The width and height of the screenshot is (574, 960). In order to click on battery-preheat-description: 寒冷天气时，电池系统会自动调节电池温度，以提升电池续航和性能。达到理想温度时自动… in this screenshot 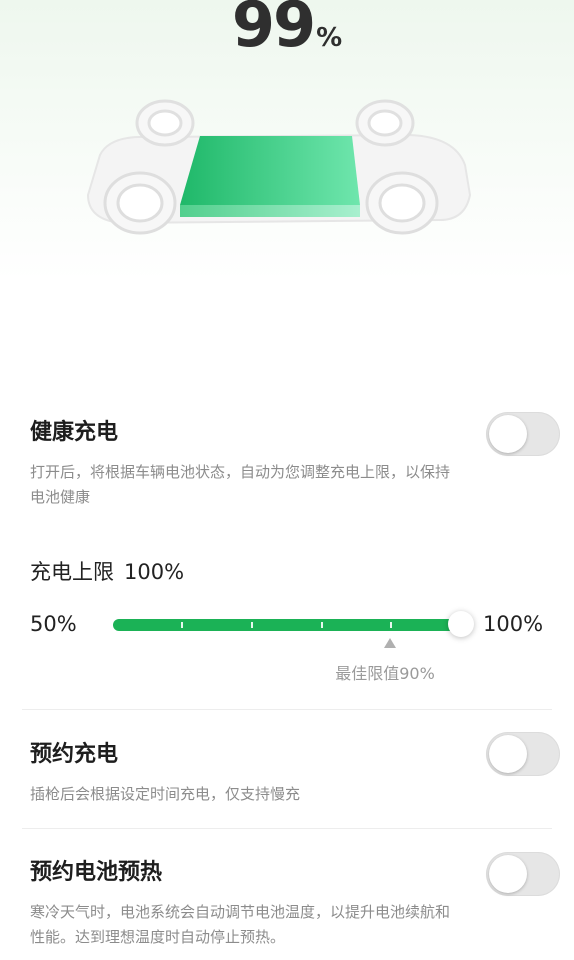, I will do `click(240, 924)`.